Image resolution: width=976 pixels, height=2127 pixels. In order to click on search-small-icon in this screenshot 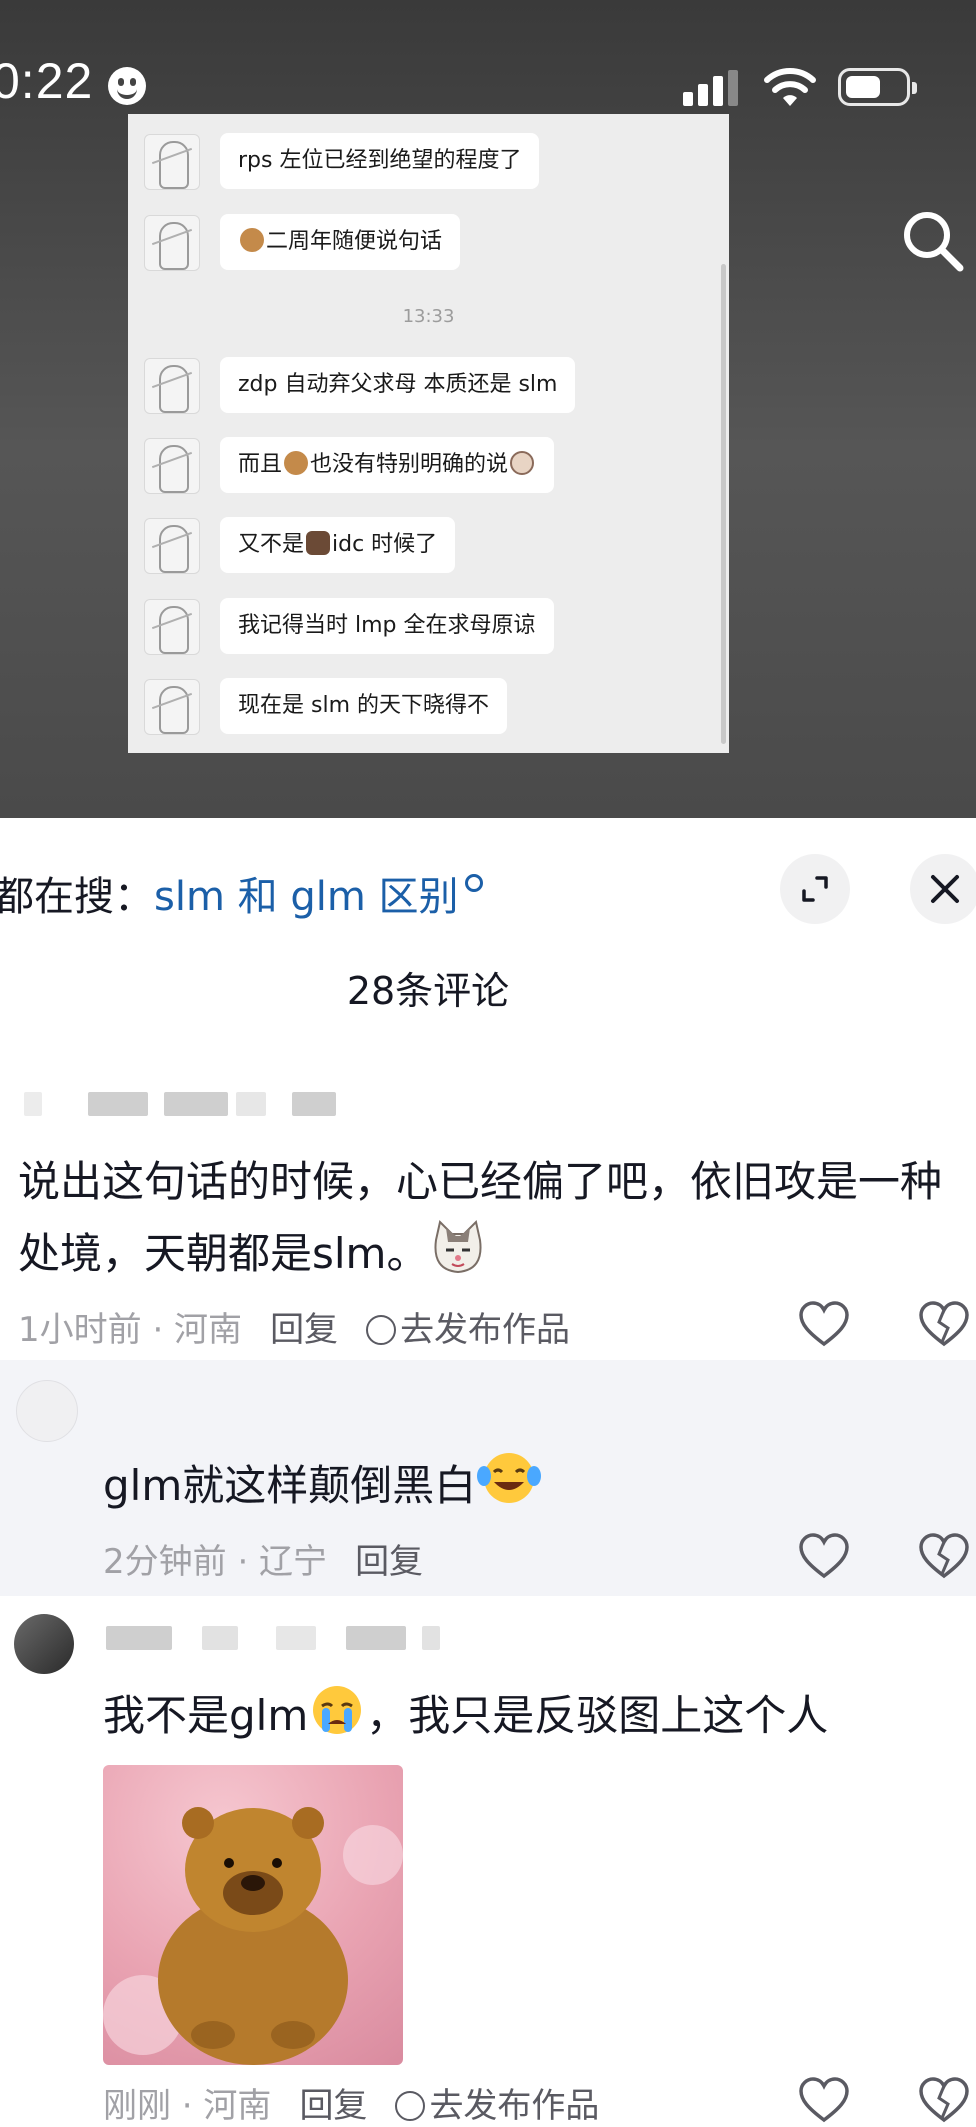, I will do `click(473, 883)`.